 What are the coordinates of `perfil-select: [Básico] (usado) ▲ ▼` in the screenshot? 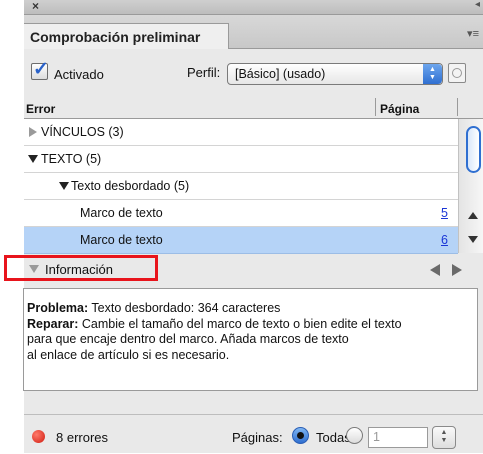 It's located at (335, 74).